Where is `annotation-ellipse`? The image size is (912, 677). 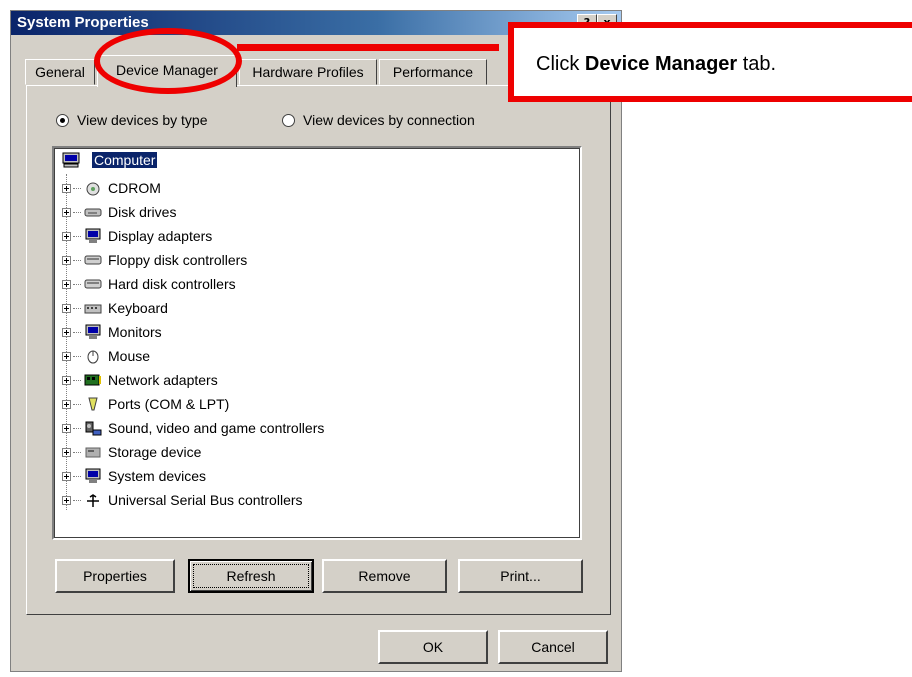
annotation-ellipse is located at coordinates (168, 61).